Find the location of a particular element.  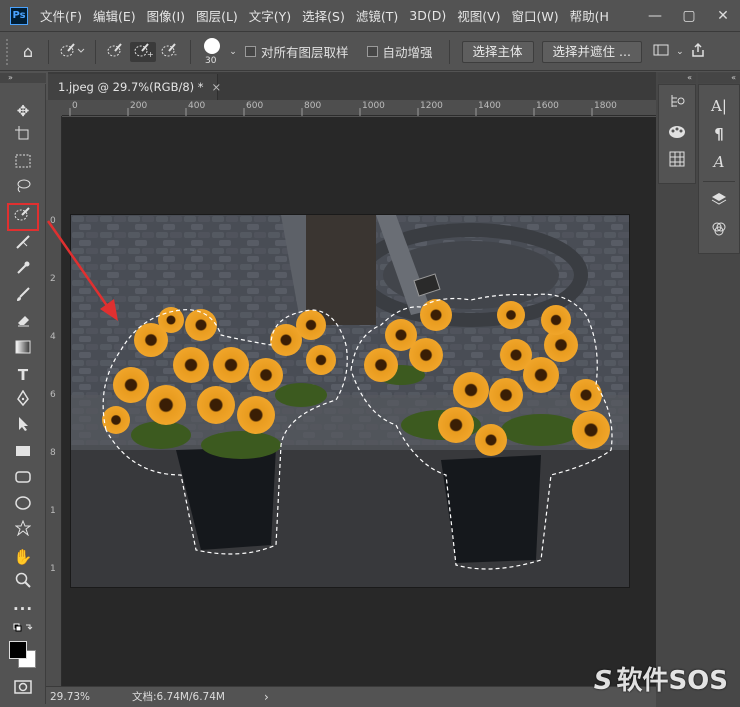

ruler-tick-label: 1800 is located at coordinates (605, 106).